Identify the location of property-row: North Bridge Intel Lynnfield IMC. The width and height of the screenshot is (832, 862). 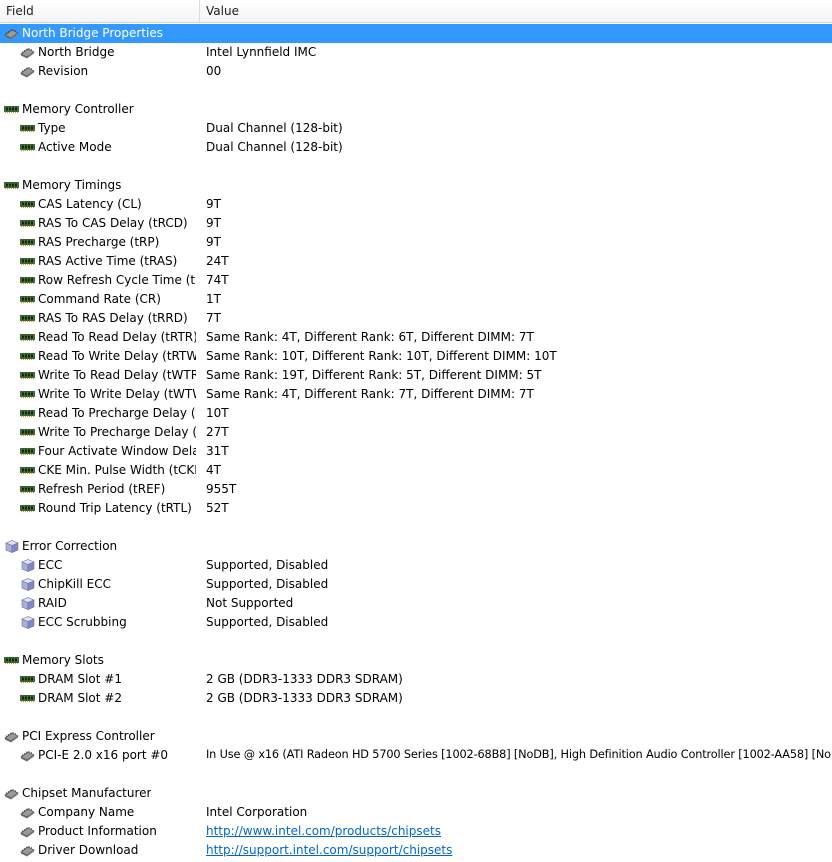
(416, 52).